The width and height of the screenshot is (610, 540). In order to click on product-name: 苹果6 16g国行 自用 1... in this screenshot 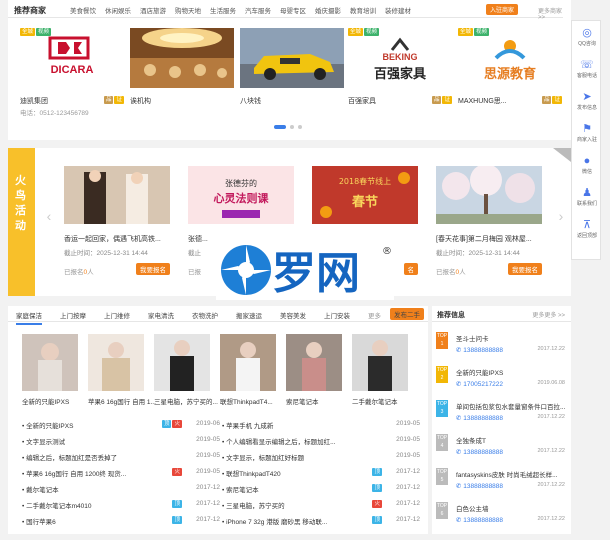, I will do `click(122, 401)`.